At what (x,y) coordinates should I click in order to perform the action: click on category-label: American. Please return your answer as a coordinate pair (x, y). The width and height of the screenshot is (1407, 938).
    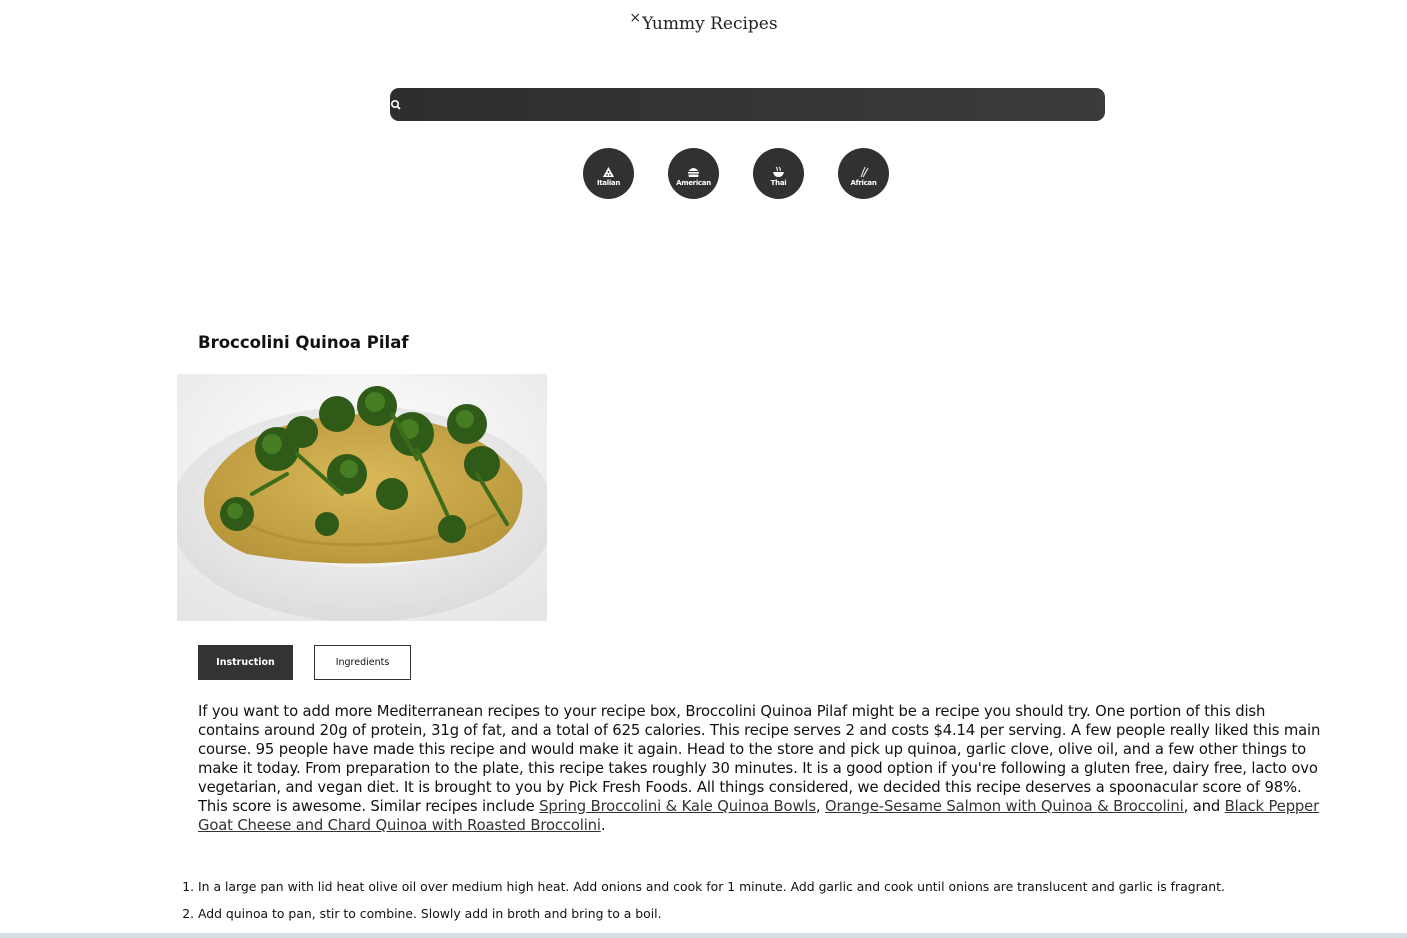
    Looking at the image, I should click on (693, 183).